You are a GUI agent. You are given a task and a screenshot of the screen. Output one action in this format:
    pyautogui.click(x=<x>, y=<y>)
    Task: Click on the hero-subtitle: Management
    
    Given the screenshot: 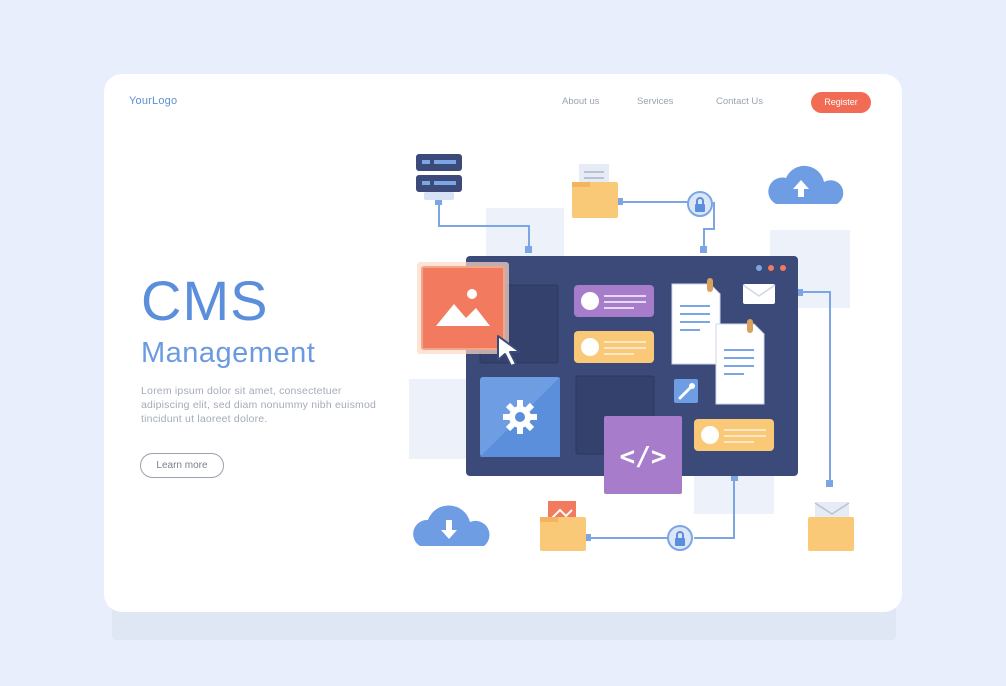 What is the action you would take?
    pyautogui.click(x=228, y=353)
    